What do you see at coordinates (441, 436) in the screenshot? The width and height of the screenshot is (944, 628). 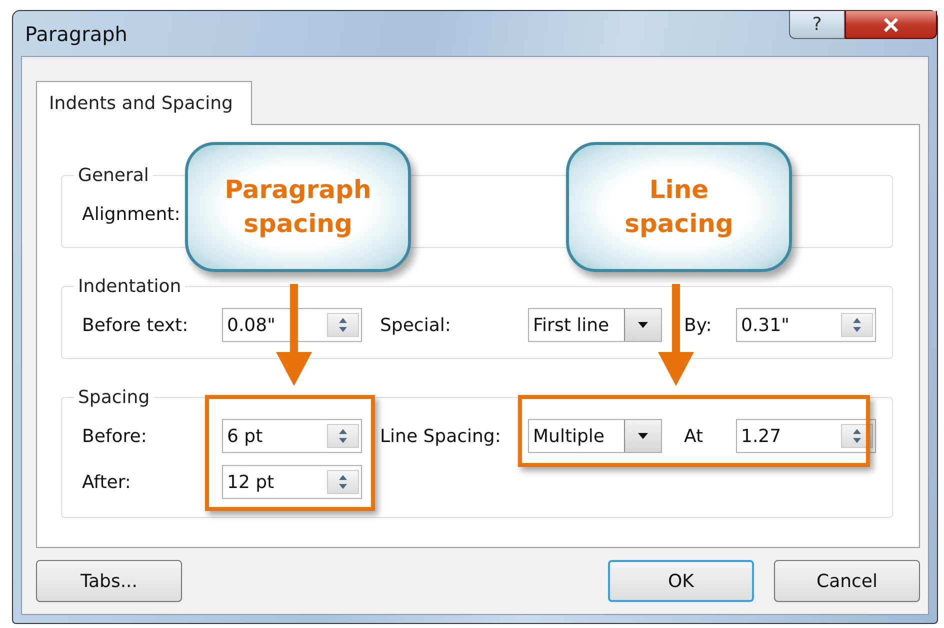 I see `field-label: Line Spacing:` at bounding box center [441, 436].